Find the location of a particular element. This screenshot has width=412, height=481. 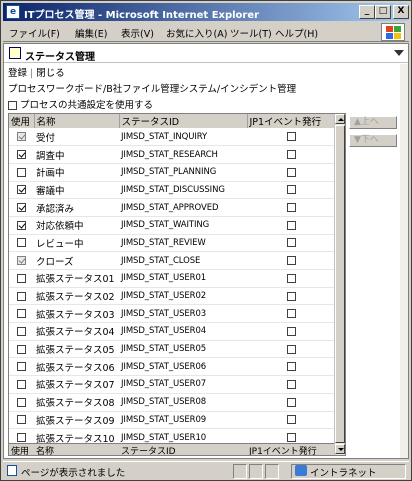

status-id: JIMSD_STAT_REVIEW is located at coordinates (183, 243).